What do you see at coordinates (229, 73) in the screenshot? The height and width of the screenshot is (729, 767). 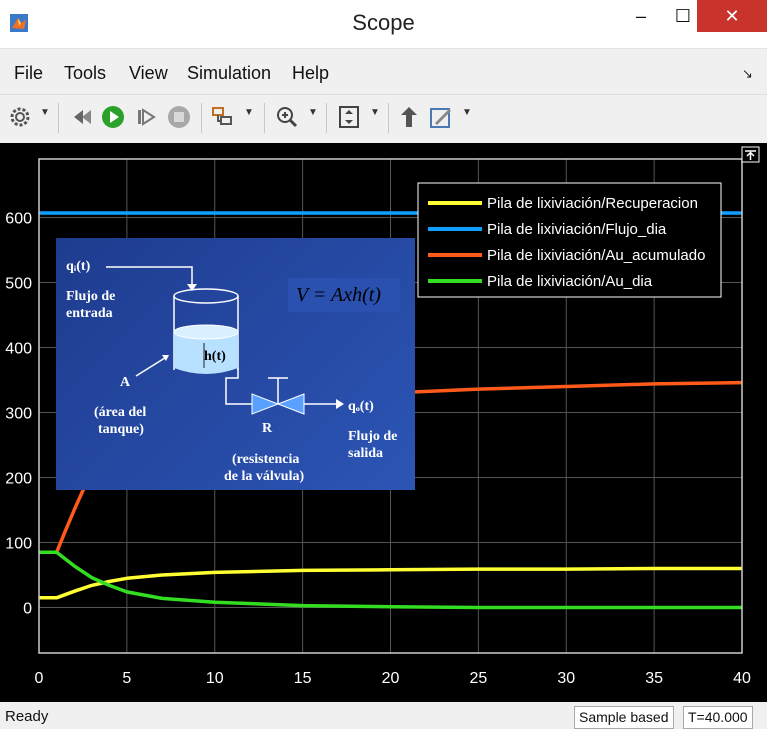 I see `menu-simulation: Simulation` at bounding box center [229, 73].